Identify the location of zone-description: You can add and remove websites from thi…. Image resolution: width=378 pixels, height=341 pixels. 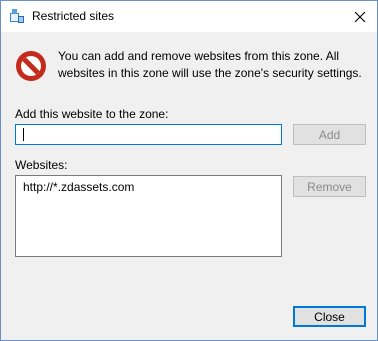
(210, 64).